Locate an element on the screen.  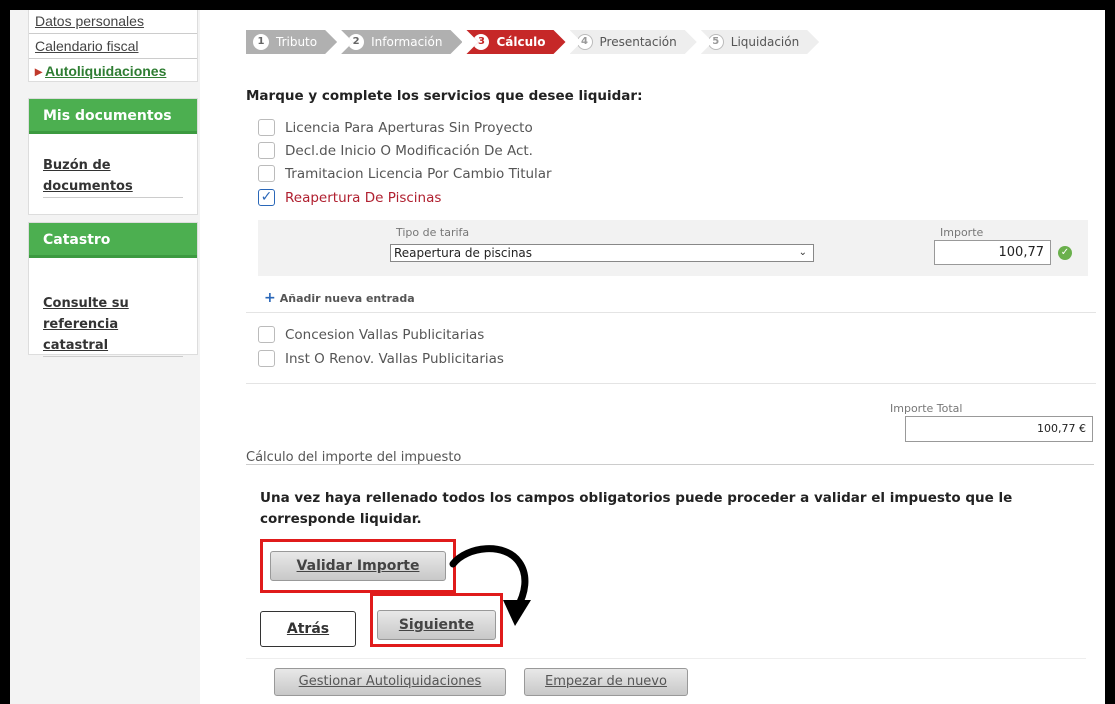
empezar-de-nuevo-button: Empezar de nuevo is located at coordinates (606, 682).